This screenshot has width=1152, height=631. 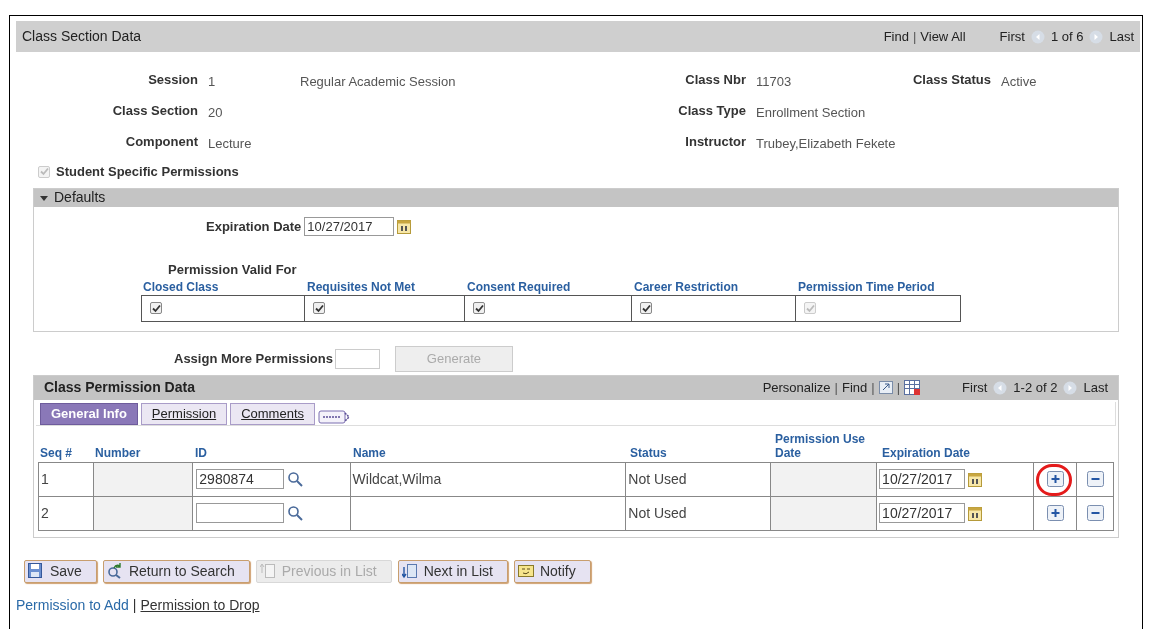 I want to click on id-field: 2980874, so click(x=240, y=479).